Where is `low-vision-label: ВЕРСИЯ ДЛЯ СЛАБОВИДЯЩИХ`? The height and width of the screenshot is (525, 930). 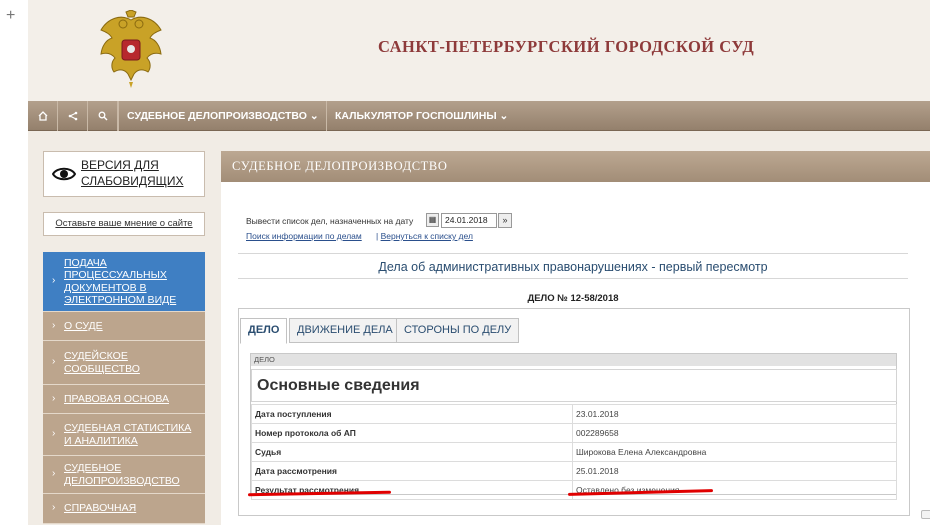 low-vision-label: ВЕРСИЯ ДЛЯ СЛАБОВИДЯЩИХ is located at coordinates (132, 173).